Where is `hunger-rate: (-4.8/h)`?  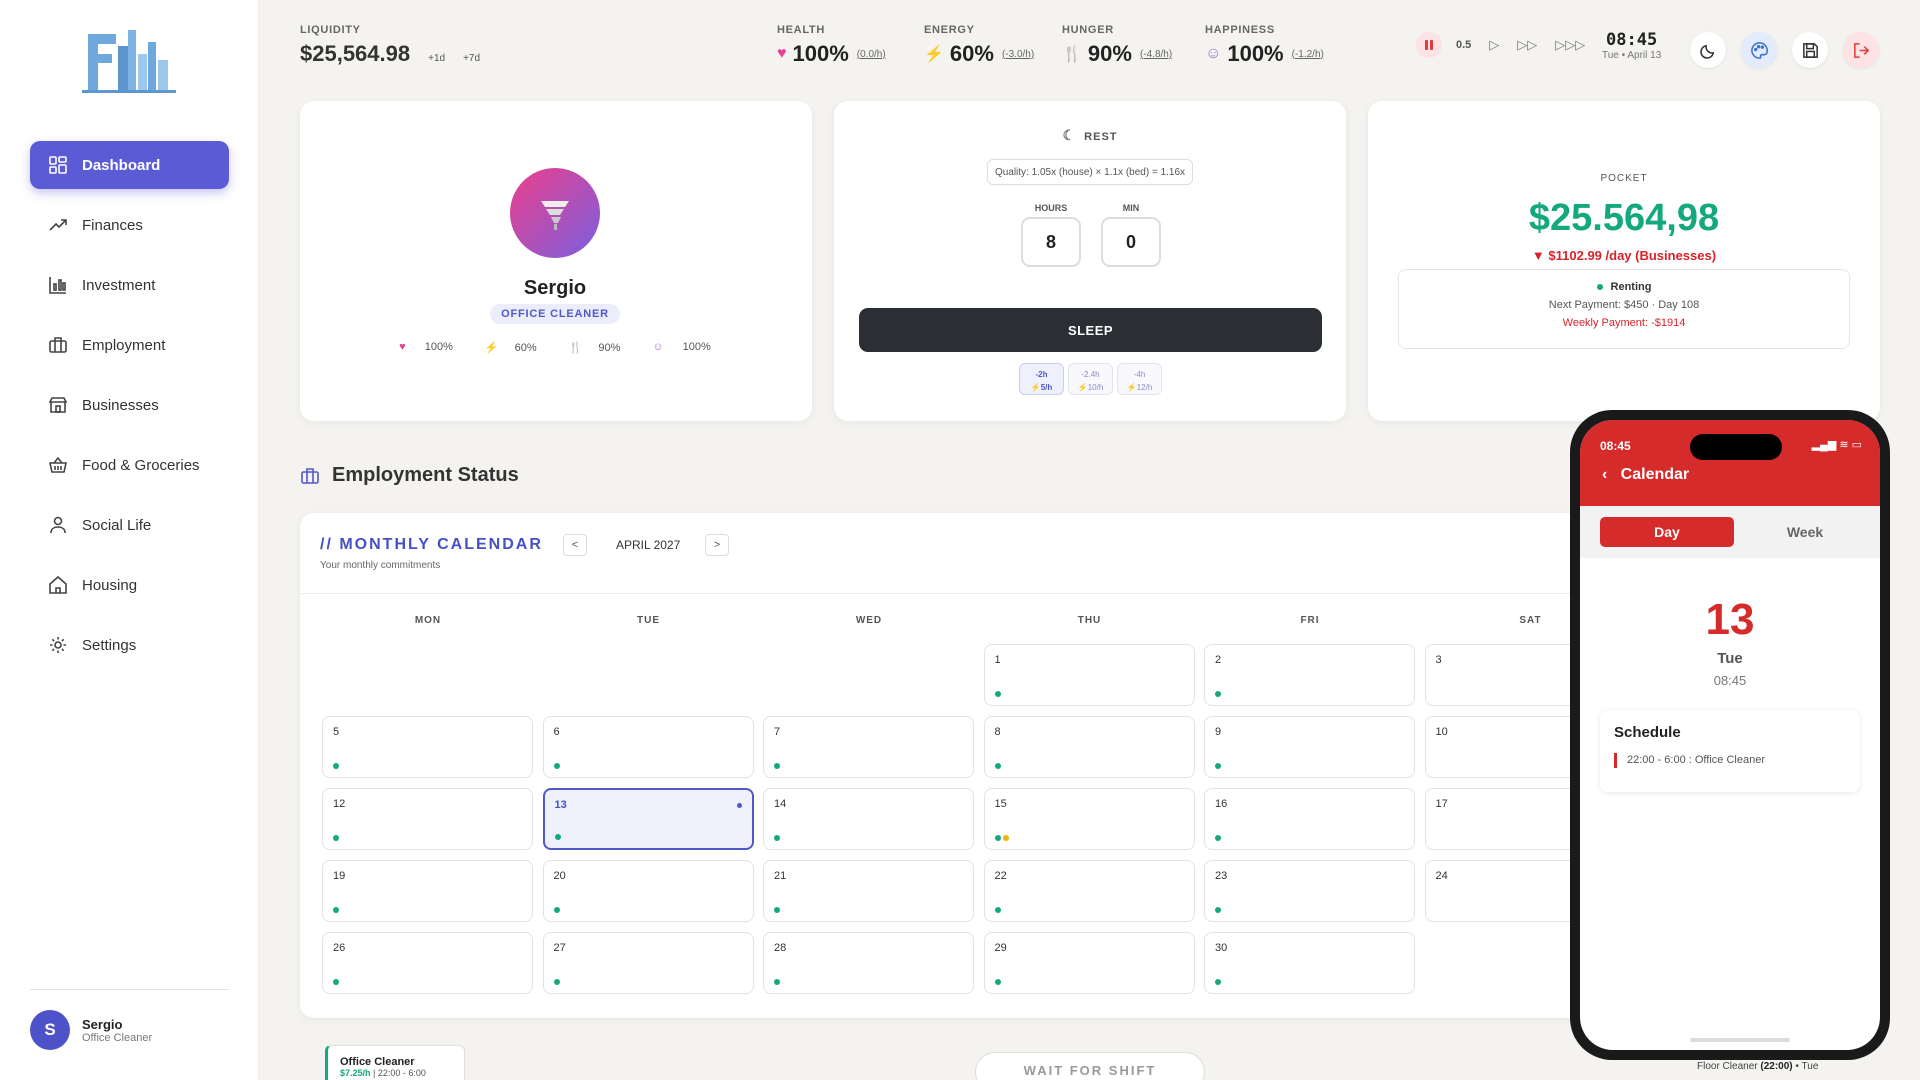
hunger-rate: (-4.8/h) is located at coordinates (1156, 54).